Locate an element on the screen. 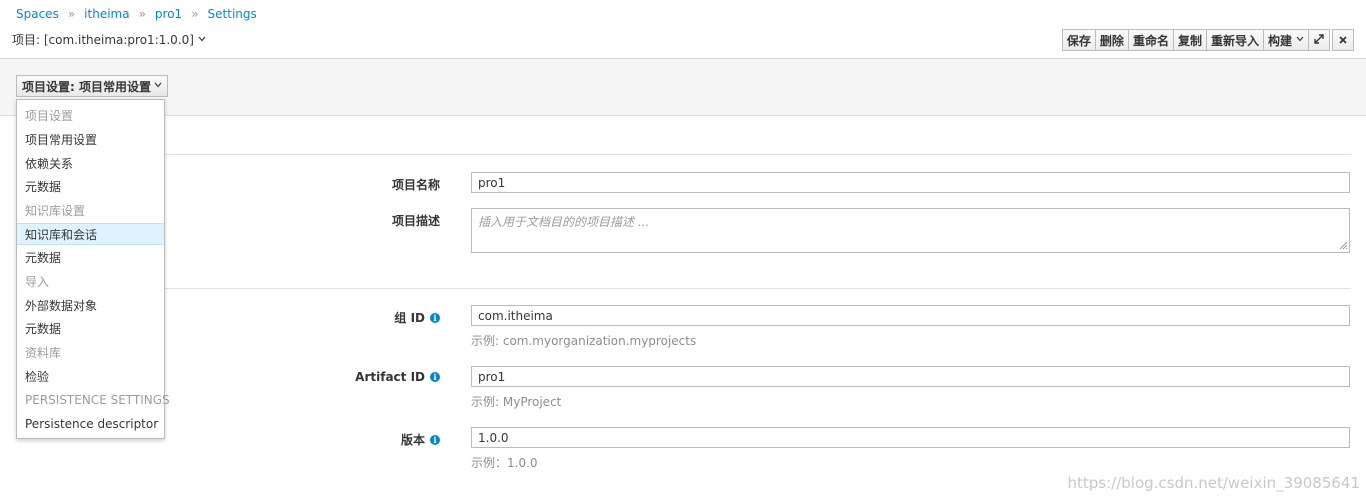  project-name-input is located at coordinates (910, 182).